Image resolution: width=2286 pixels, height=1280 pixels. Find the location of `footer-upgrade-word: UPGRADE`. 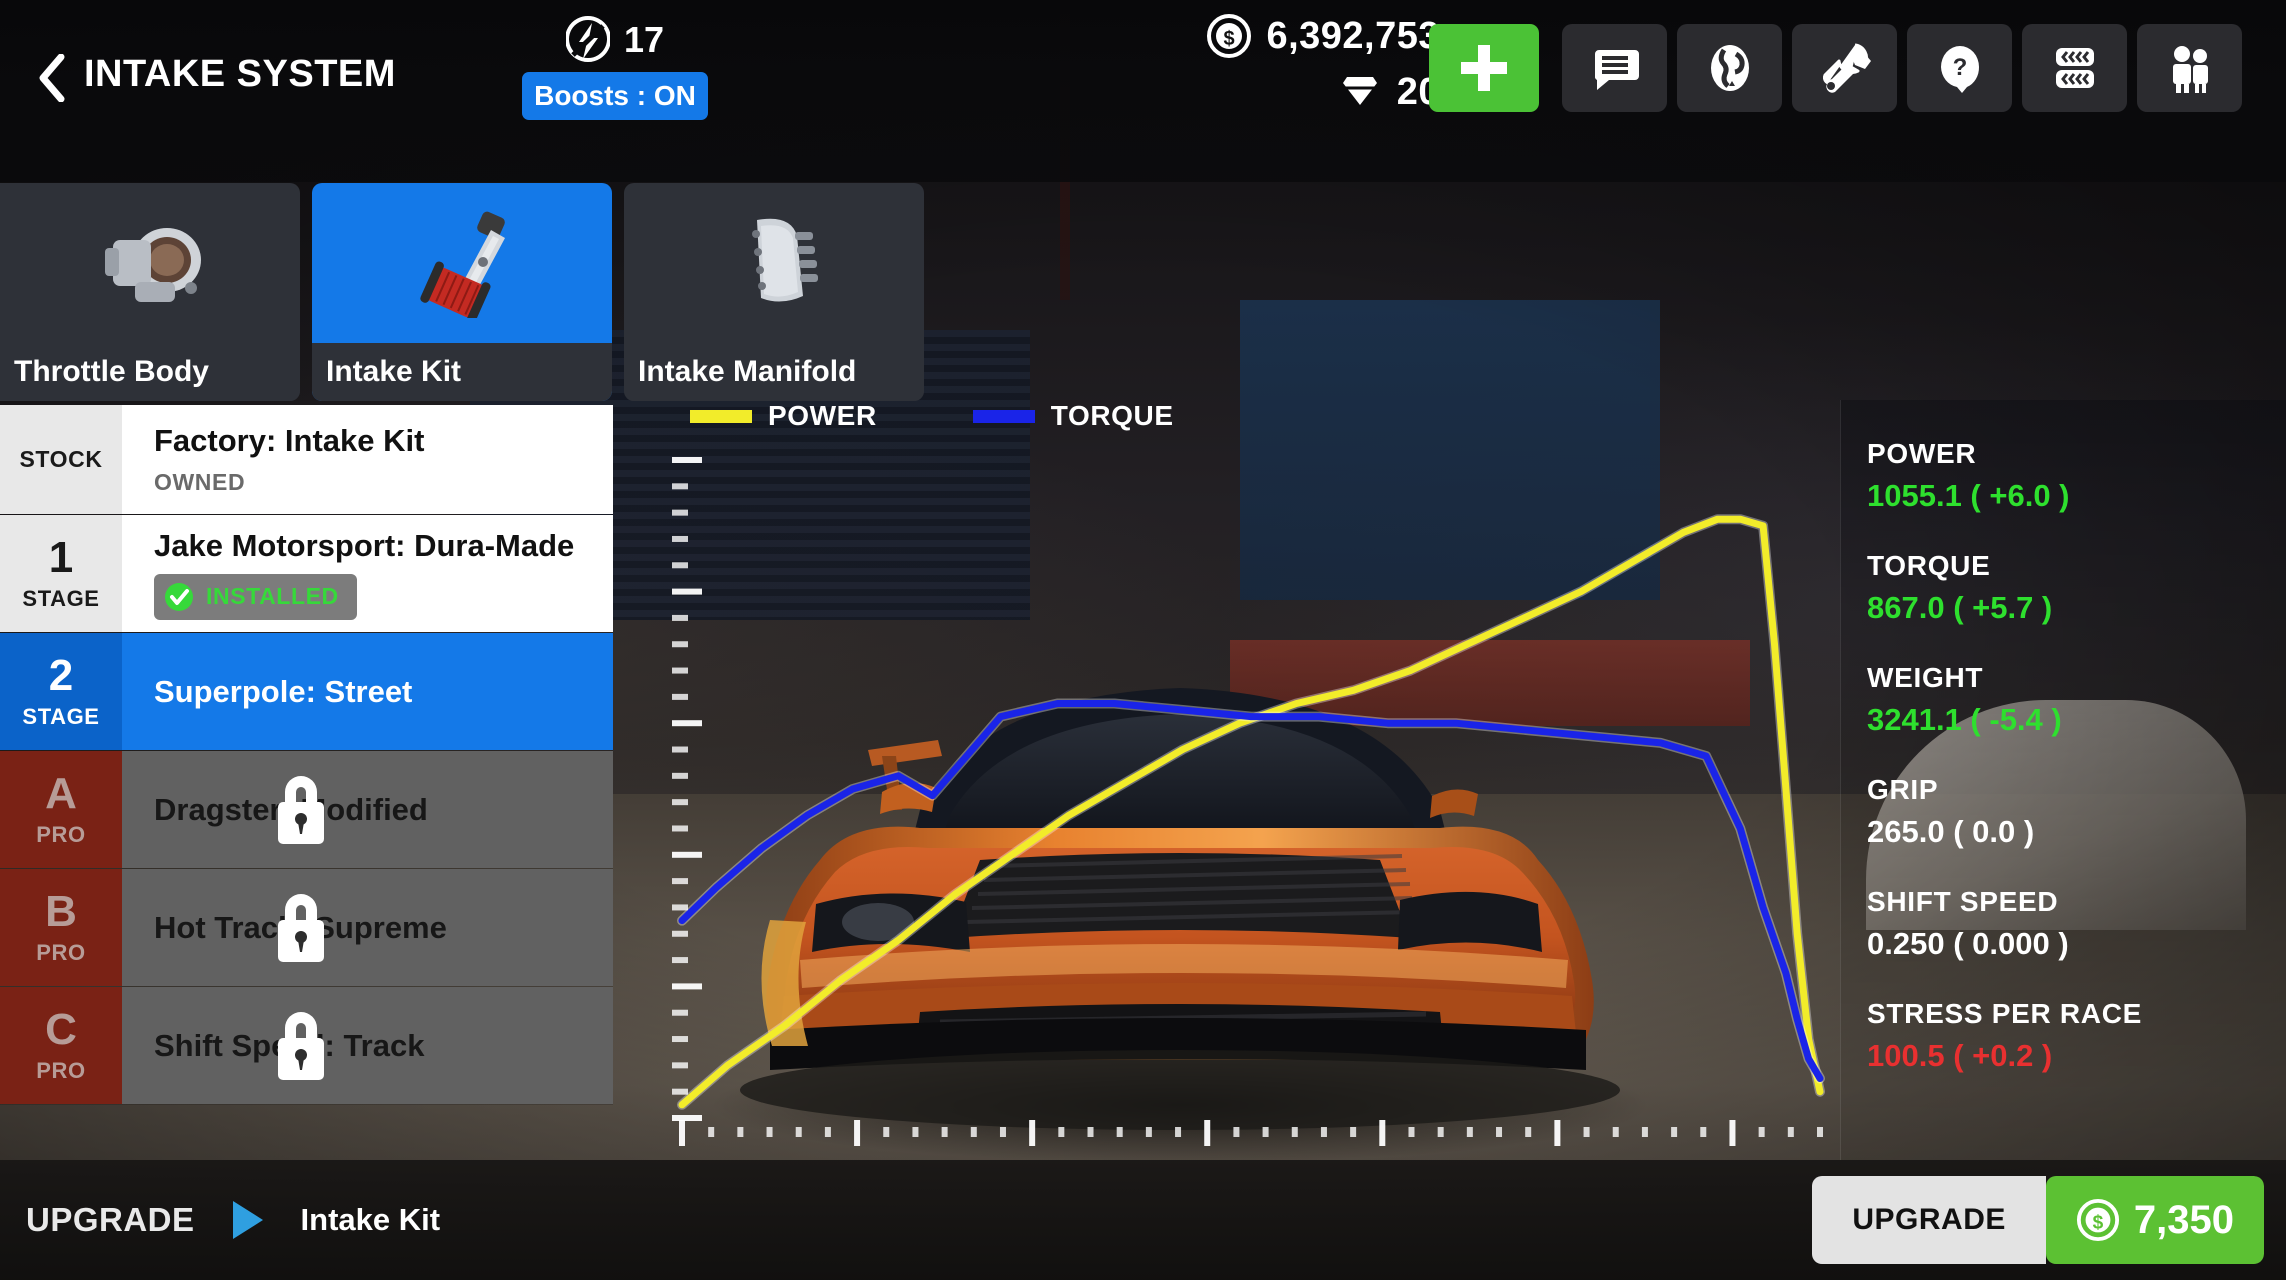

footer-upgrade-word: UPGRADE is located at coordinates (110, 1219).